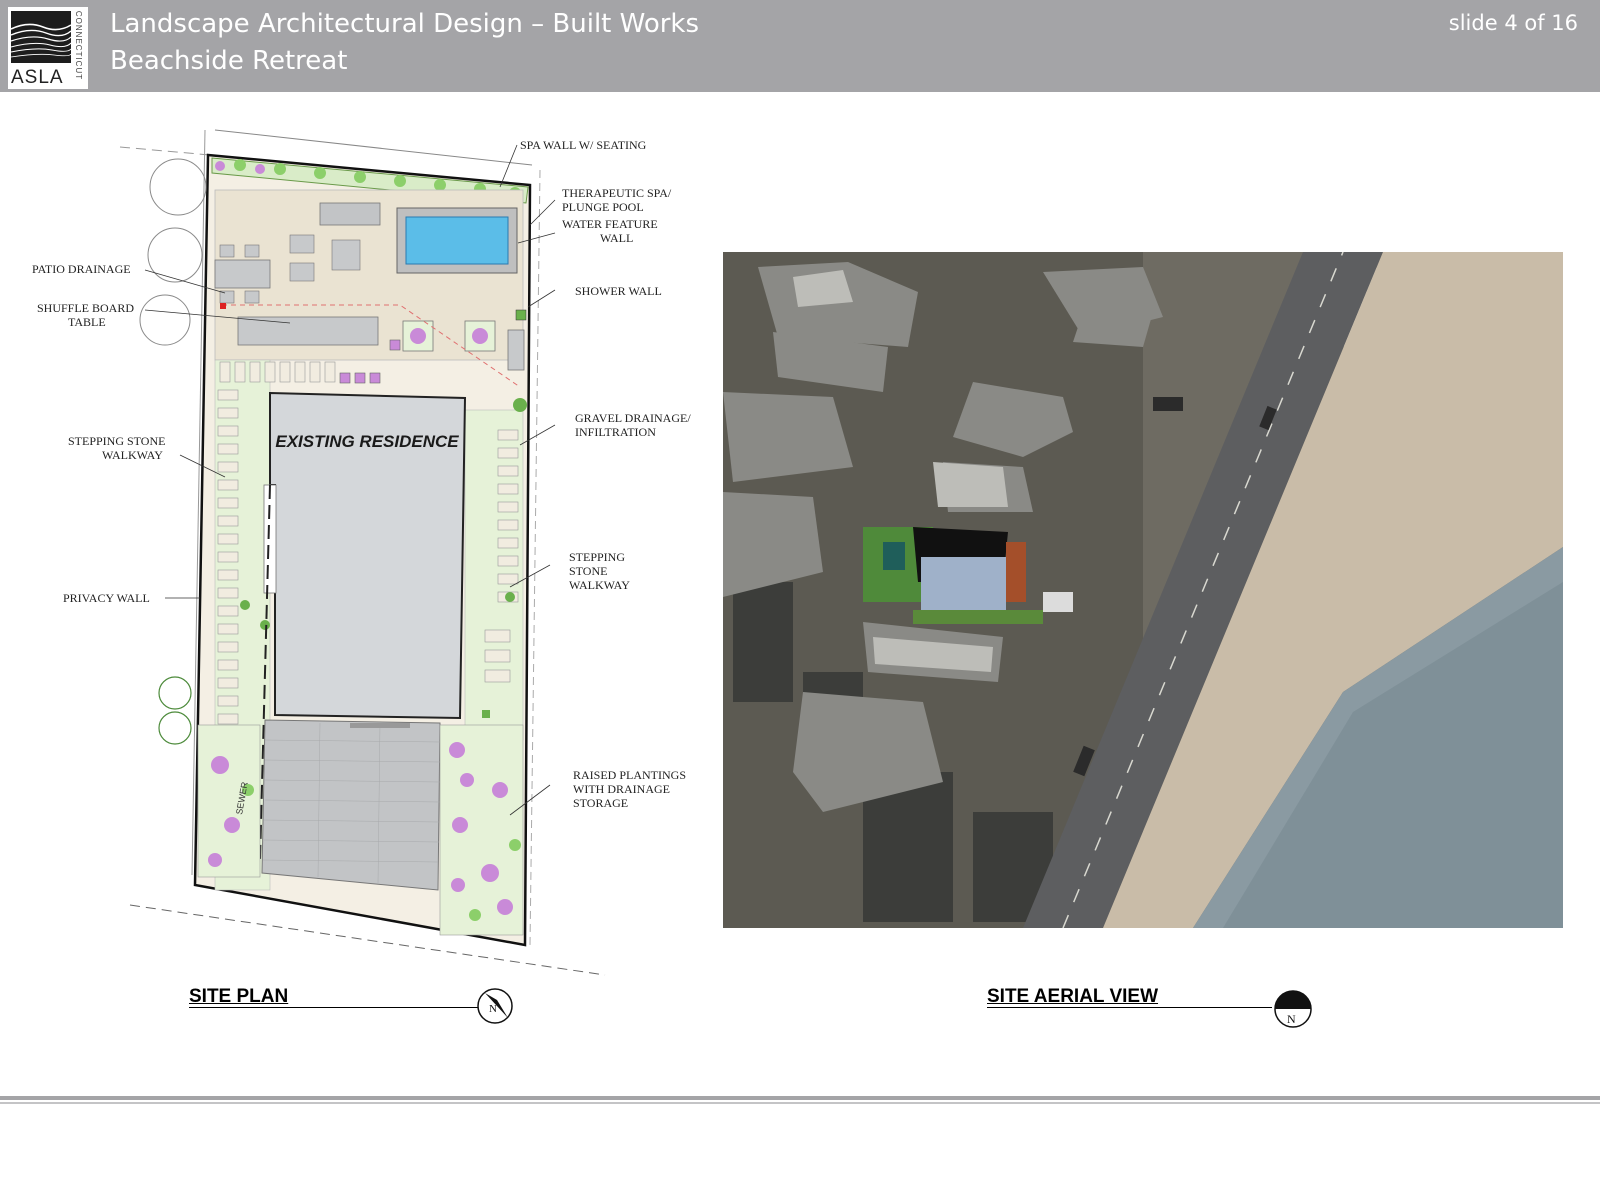  Describe the element at coordinates (1291, 1019) in the screenshot. I see `aerial-north-label: N` at that location.